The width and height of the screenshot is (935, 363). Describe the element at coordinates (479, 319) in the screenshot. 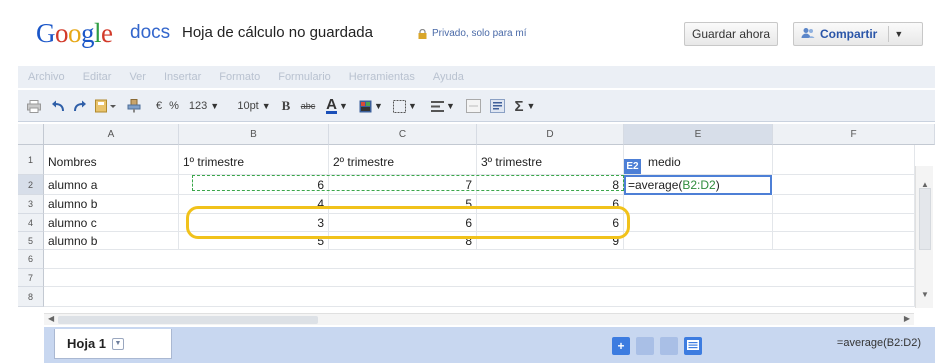

I see `horizontal-scrollbar: ◀ ▶` at that location.